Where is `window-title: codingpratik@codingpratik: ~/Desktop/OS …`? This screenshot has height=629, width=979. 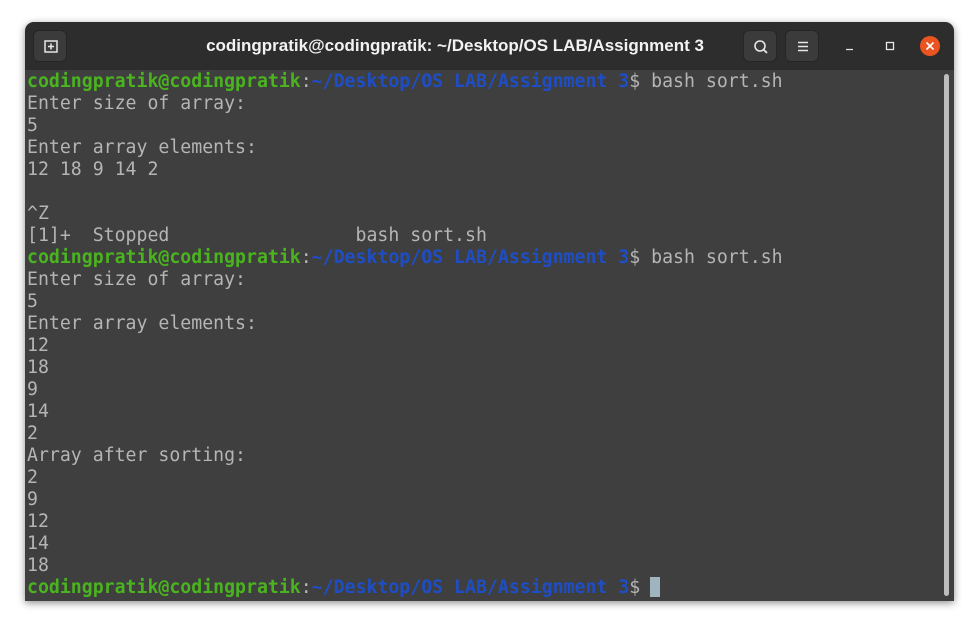
window-title: codingpratik@codingpratik: ~/Desktop/OS … is located at coordinates (455, 45).